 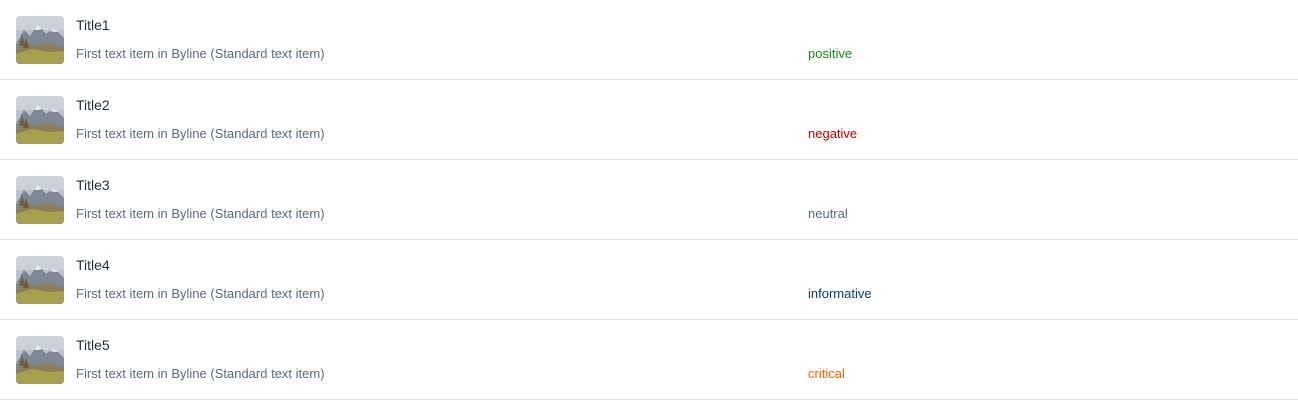 I want to click on item-title: Title5, so click(x=93, y=345).